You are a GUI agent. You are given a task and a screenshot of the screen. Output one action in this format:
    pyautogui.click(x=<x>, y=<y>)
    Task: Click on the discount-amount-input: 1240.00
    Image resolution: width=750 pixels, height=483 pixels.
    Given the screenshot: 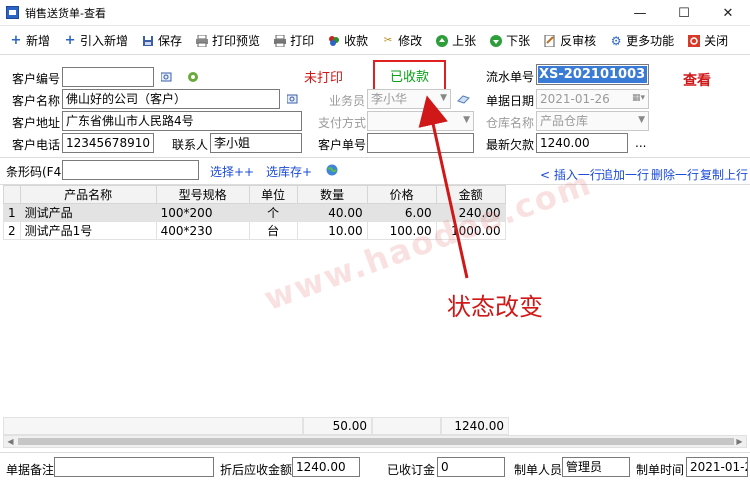 What is the action you would take?
    pyautogui.click(x=326, y=467)
    